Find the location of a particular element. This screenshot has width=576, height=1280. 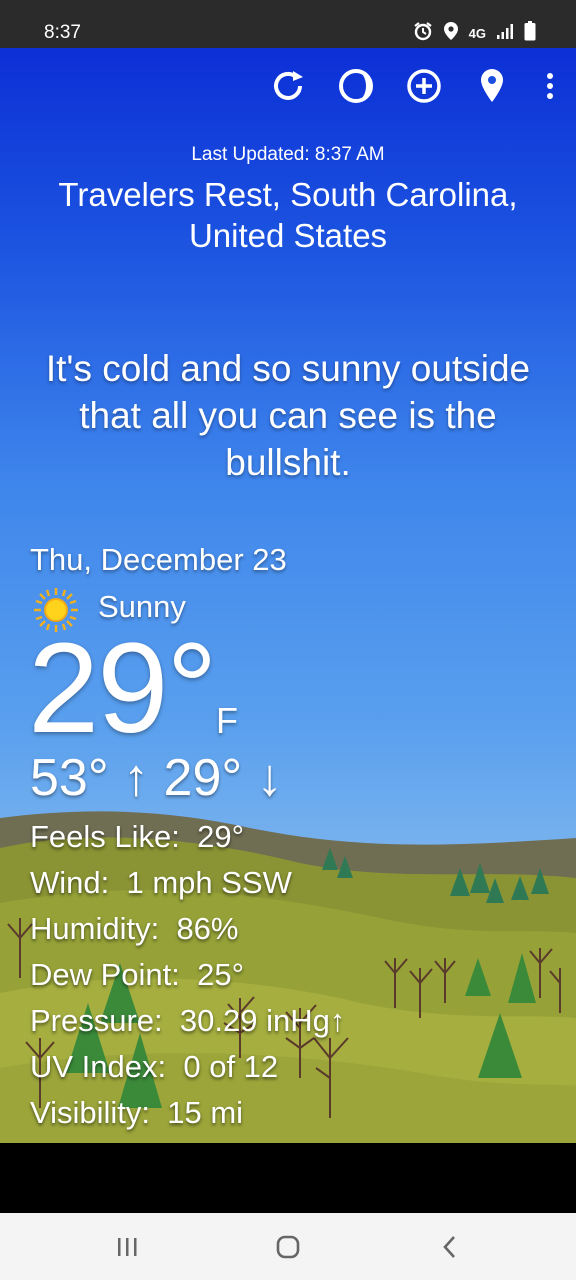

dew-point-row: Dew Point: 25° is located at coordinates (187, 975).